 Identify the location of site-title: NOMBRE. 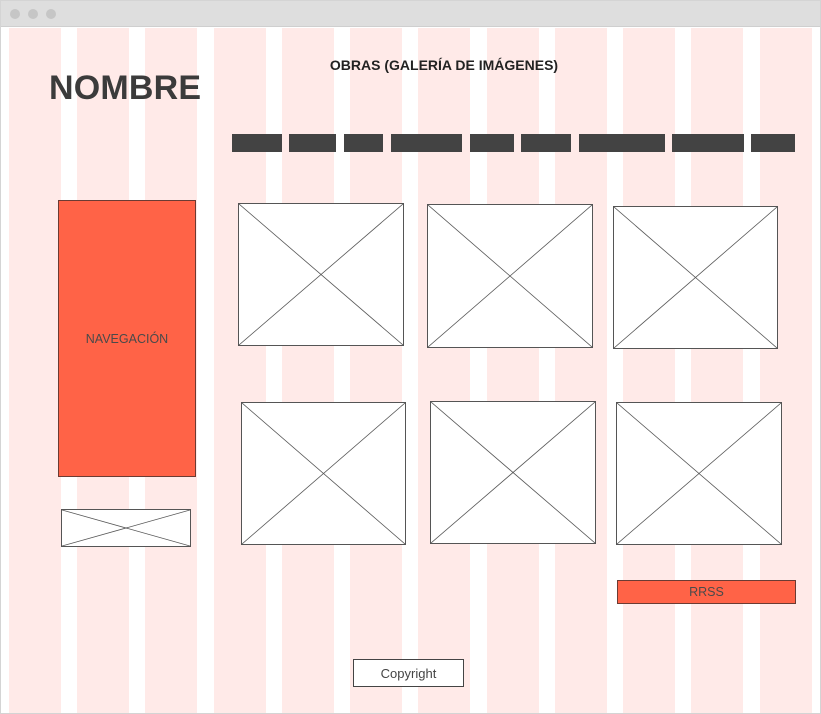
(125, 88).